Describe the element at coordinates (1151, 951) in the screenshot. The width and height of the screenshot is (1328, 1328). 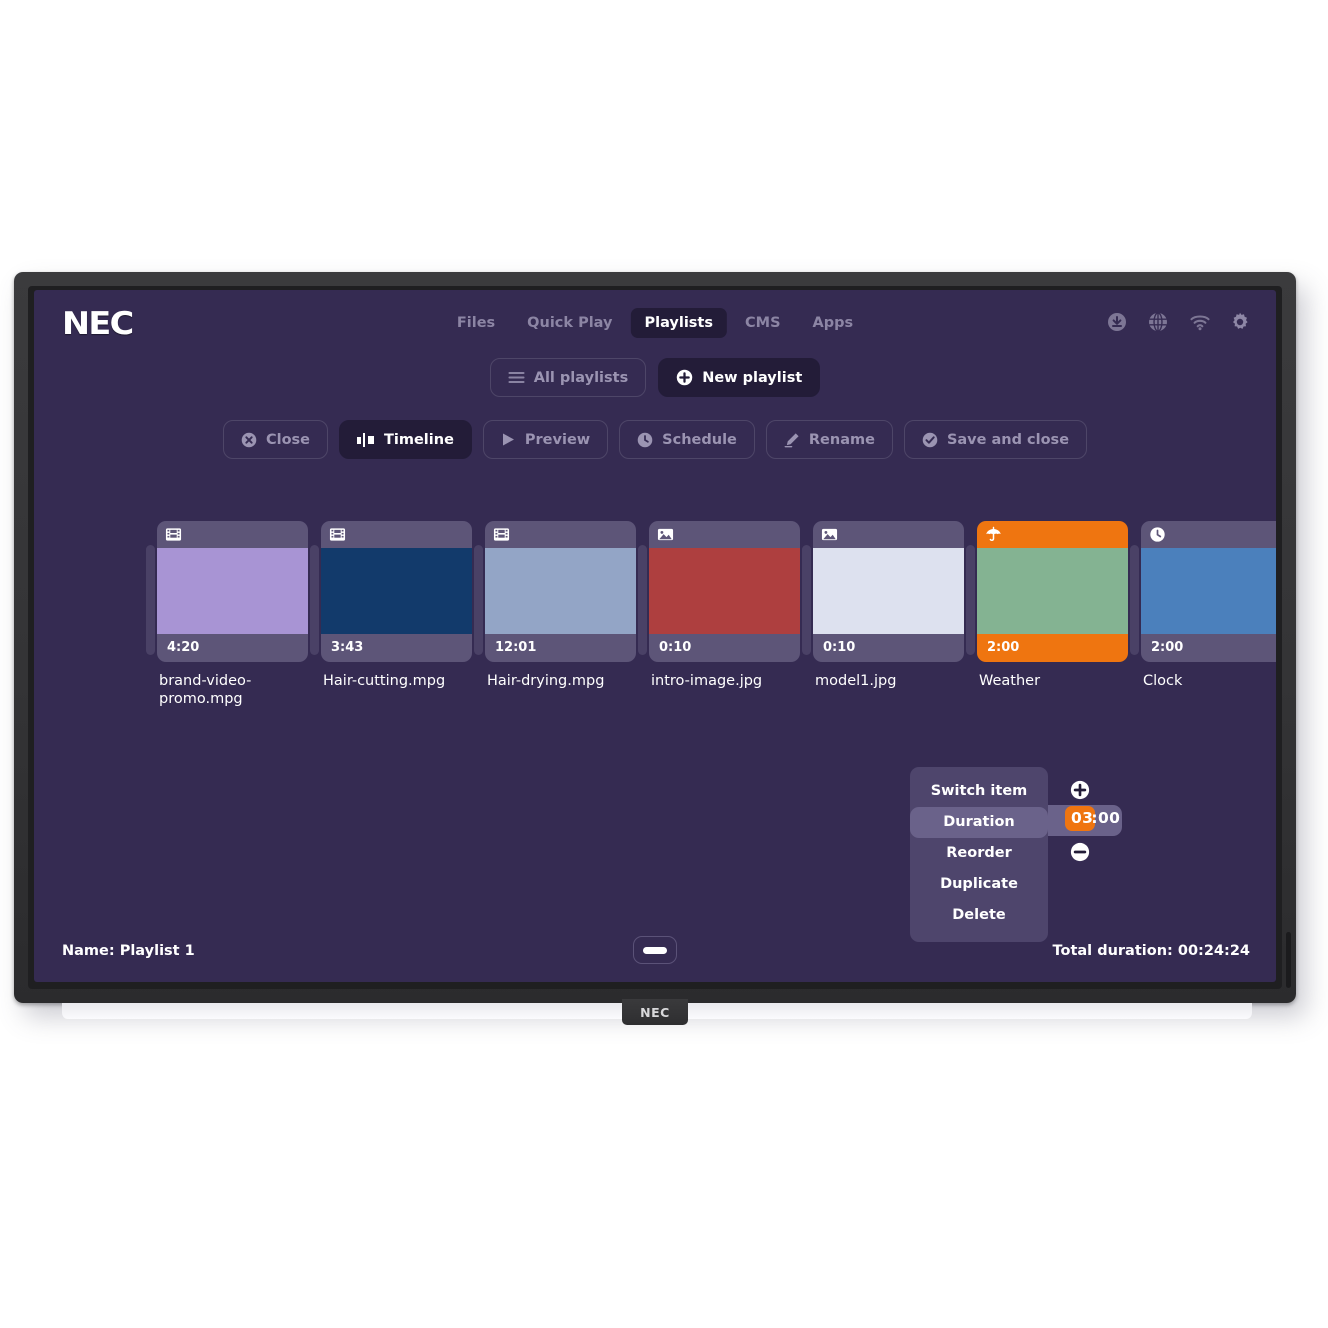
I see `total-duration-label: Total duration: 00:24:24` at that location.